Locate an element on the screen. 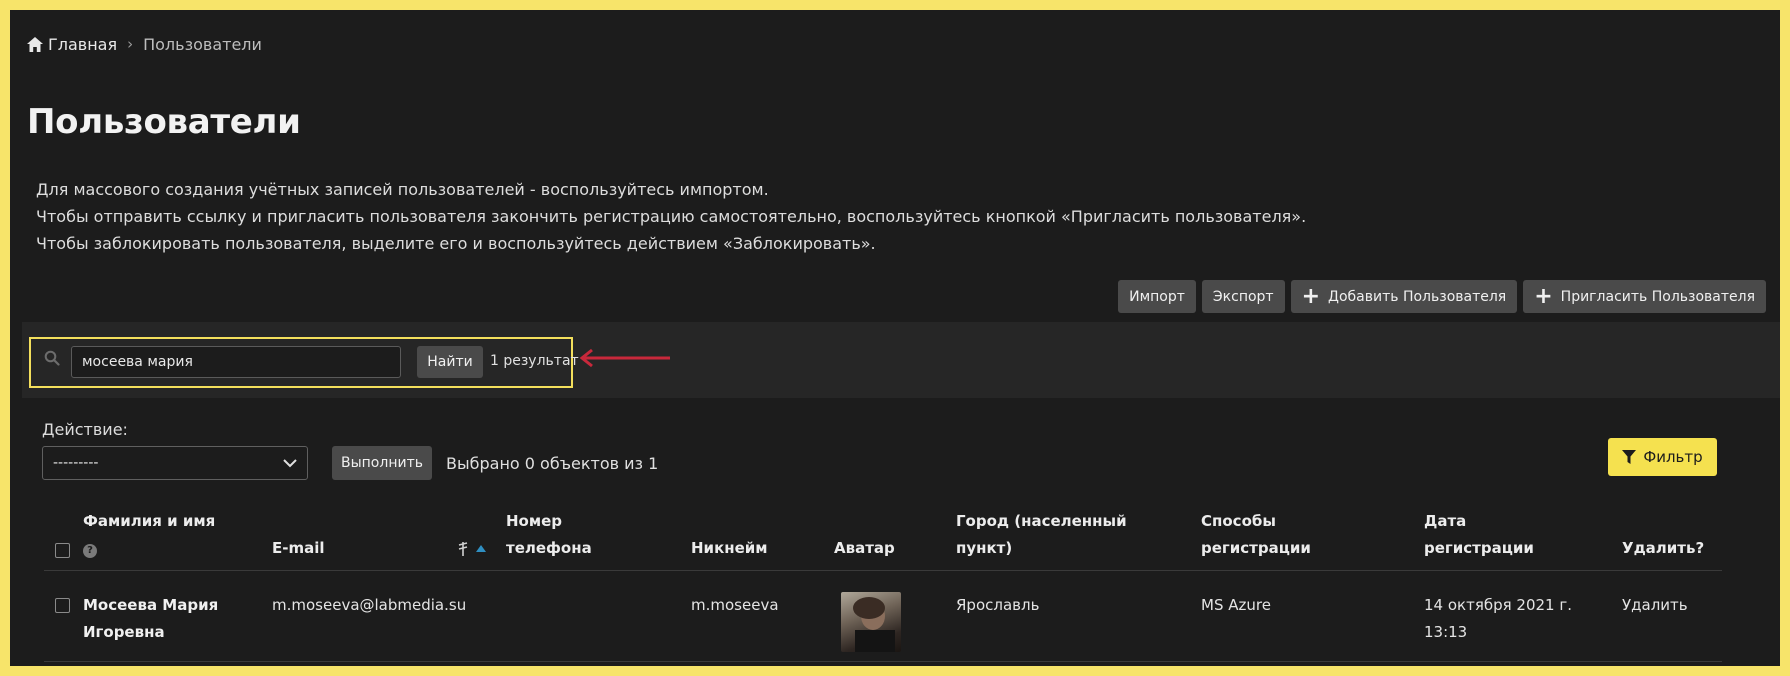 The width and height of the screenshot is (1790, 676). row-user-date-line2: 13:13 is located at coordinates (1446, 632).